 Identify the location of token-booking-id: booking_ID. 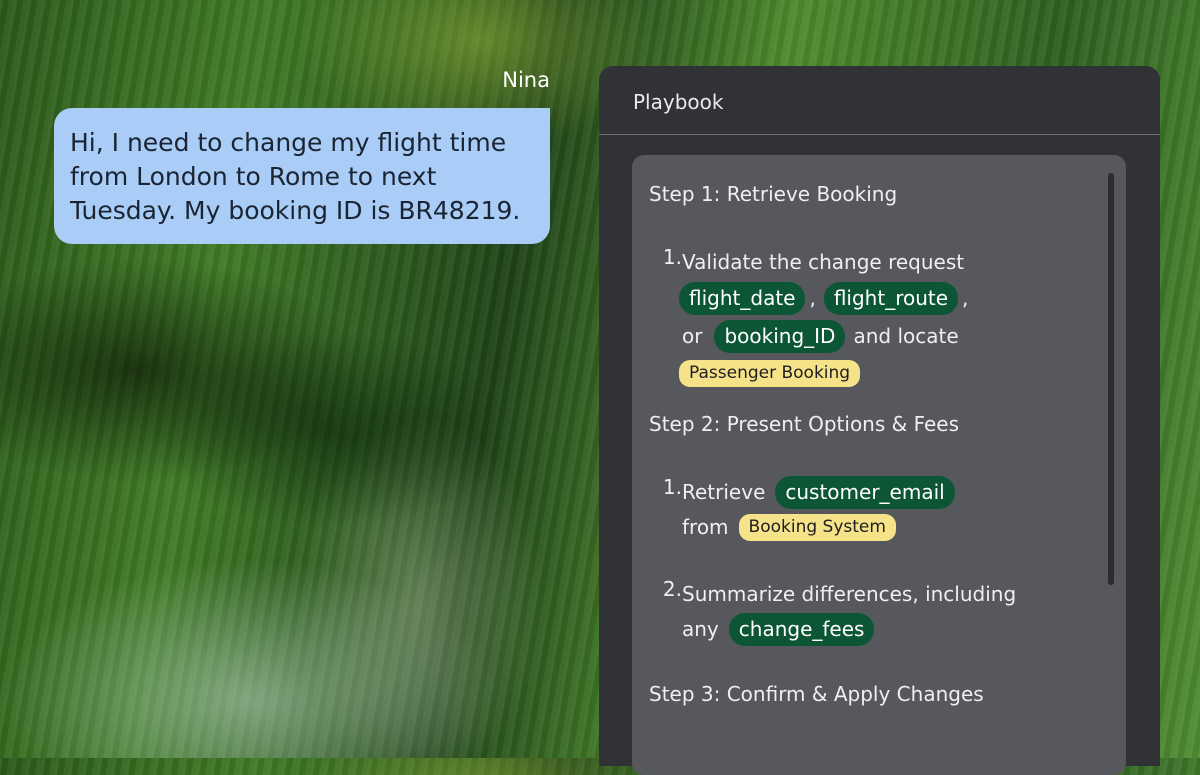
(780, 336).